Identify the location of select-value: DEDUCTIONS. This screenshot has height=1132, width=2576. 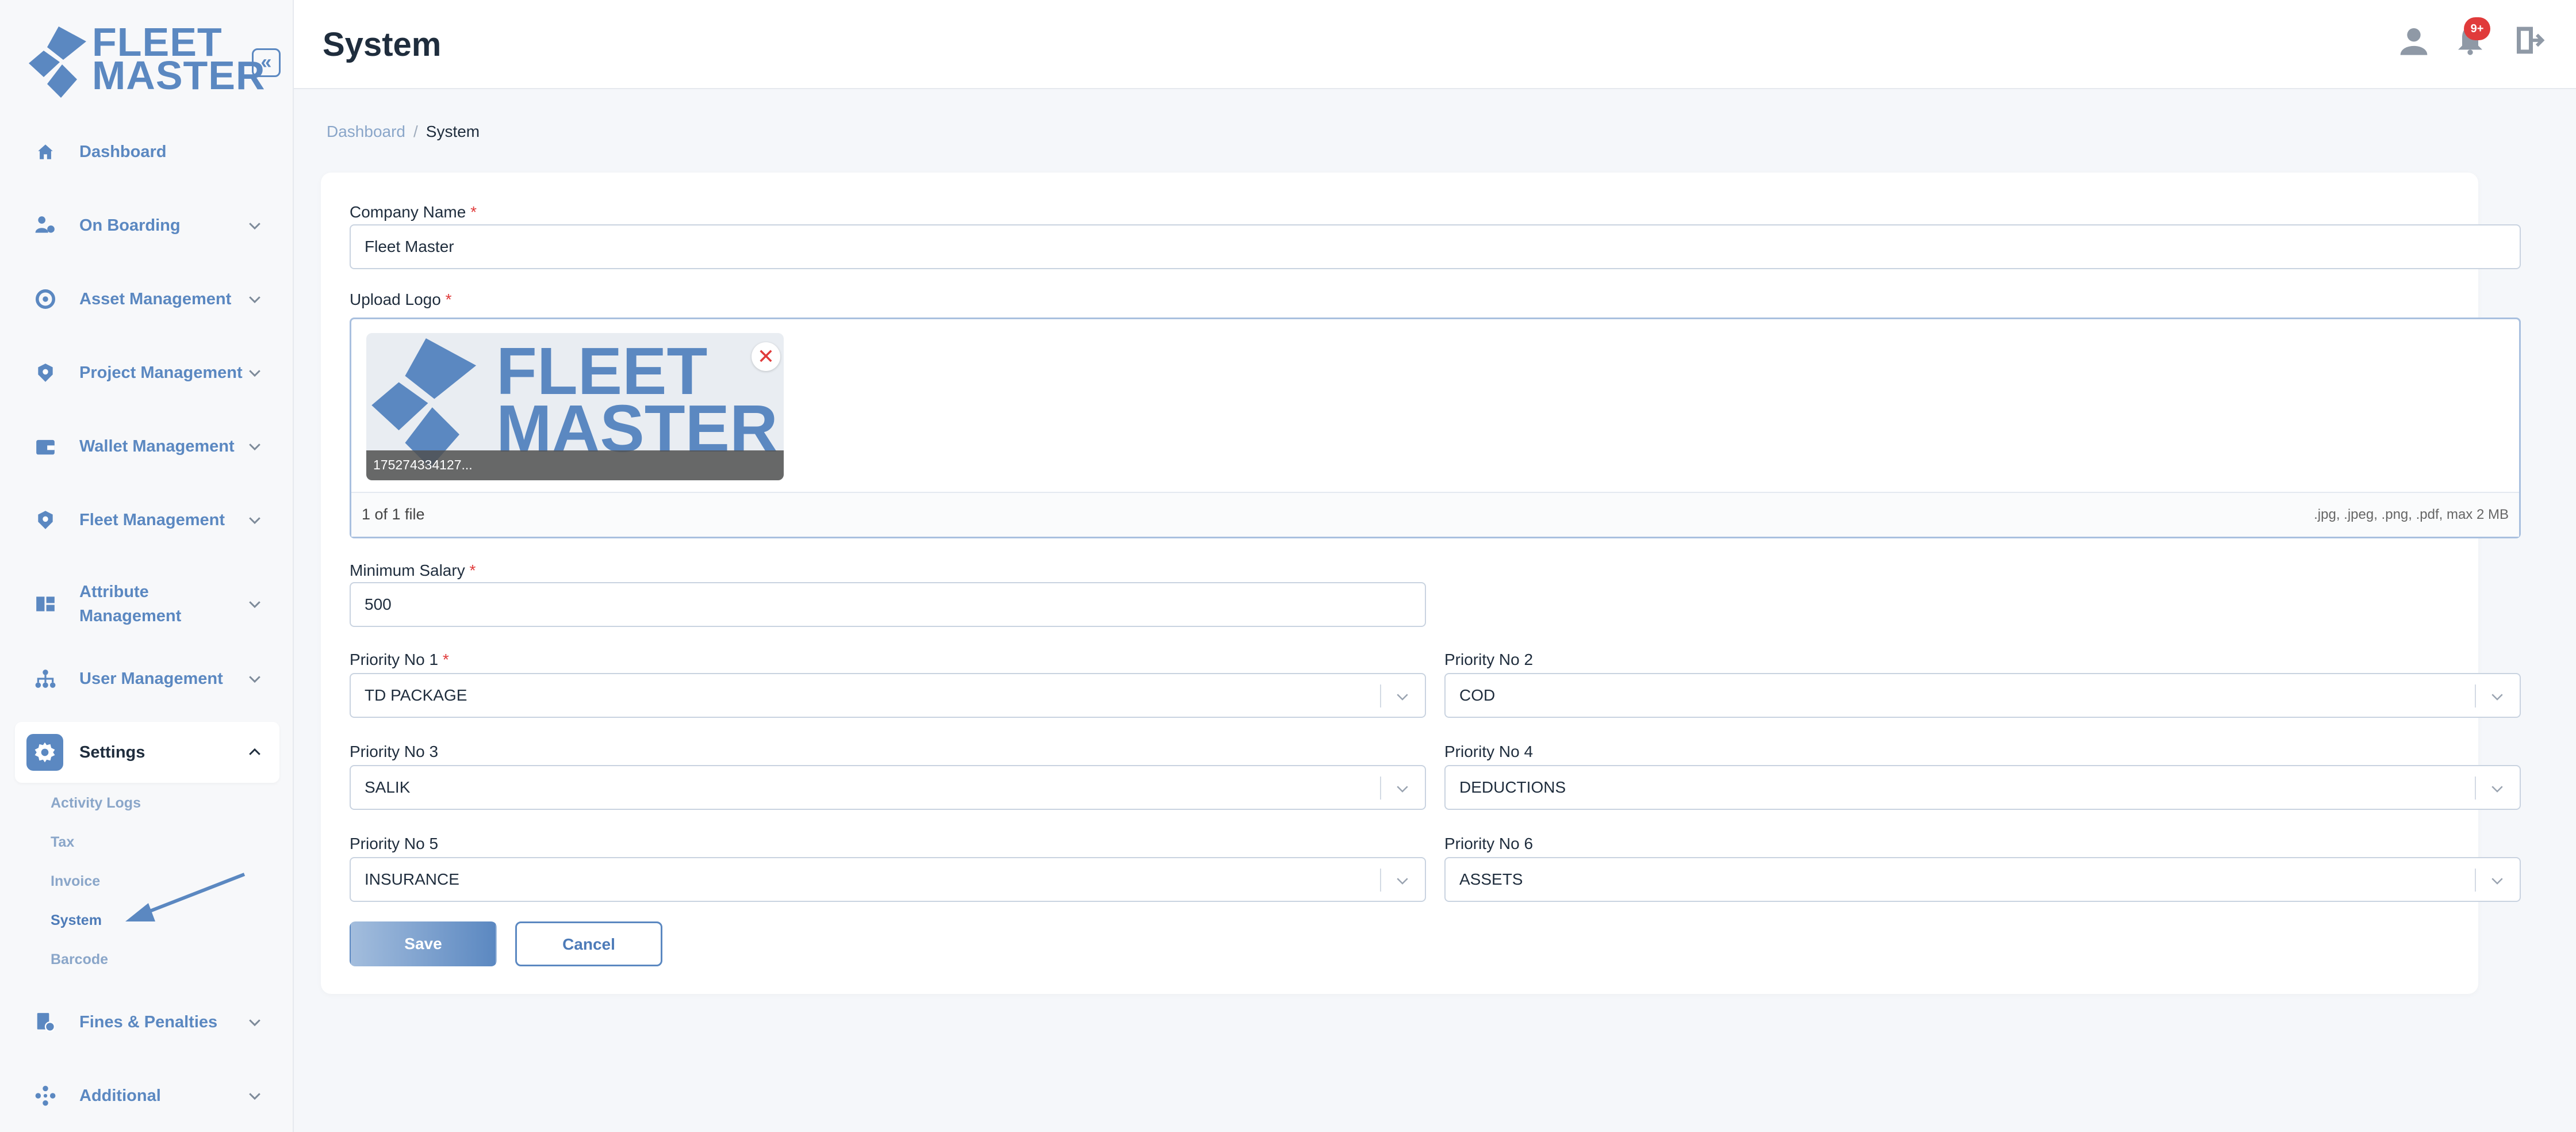
(1512, 787).